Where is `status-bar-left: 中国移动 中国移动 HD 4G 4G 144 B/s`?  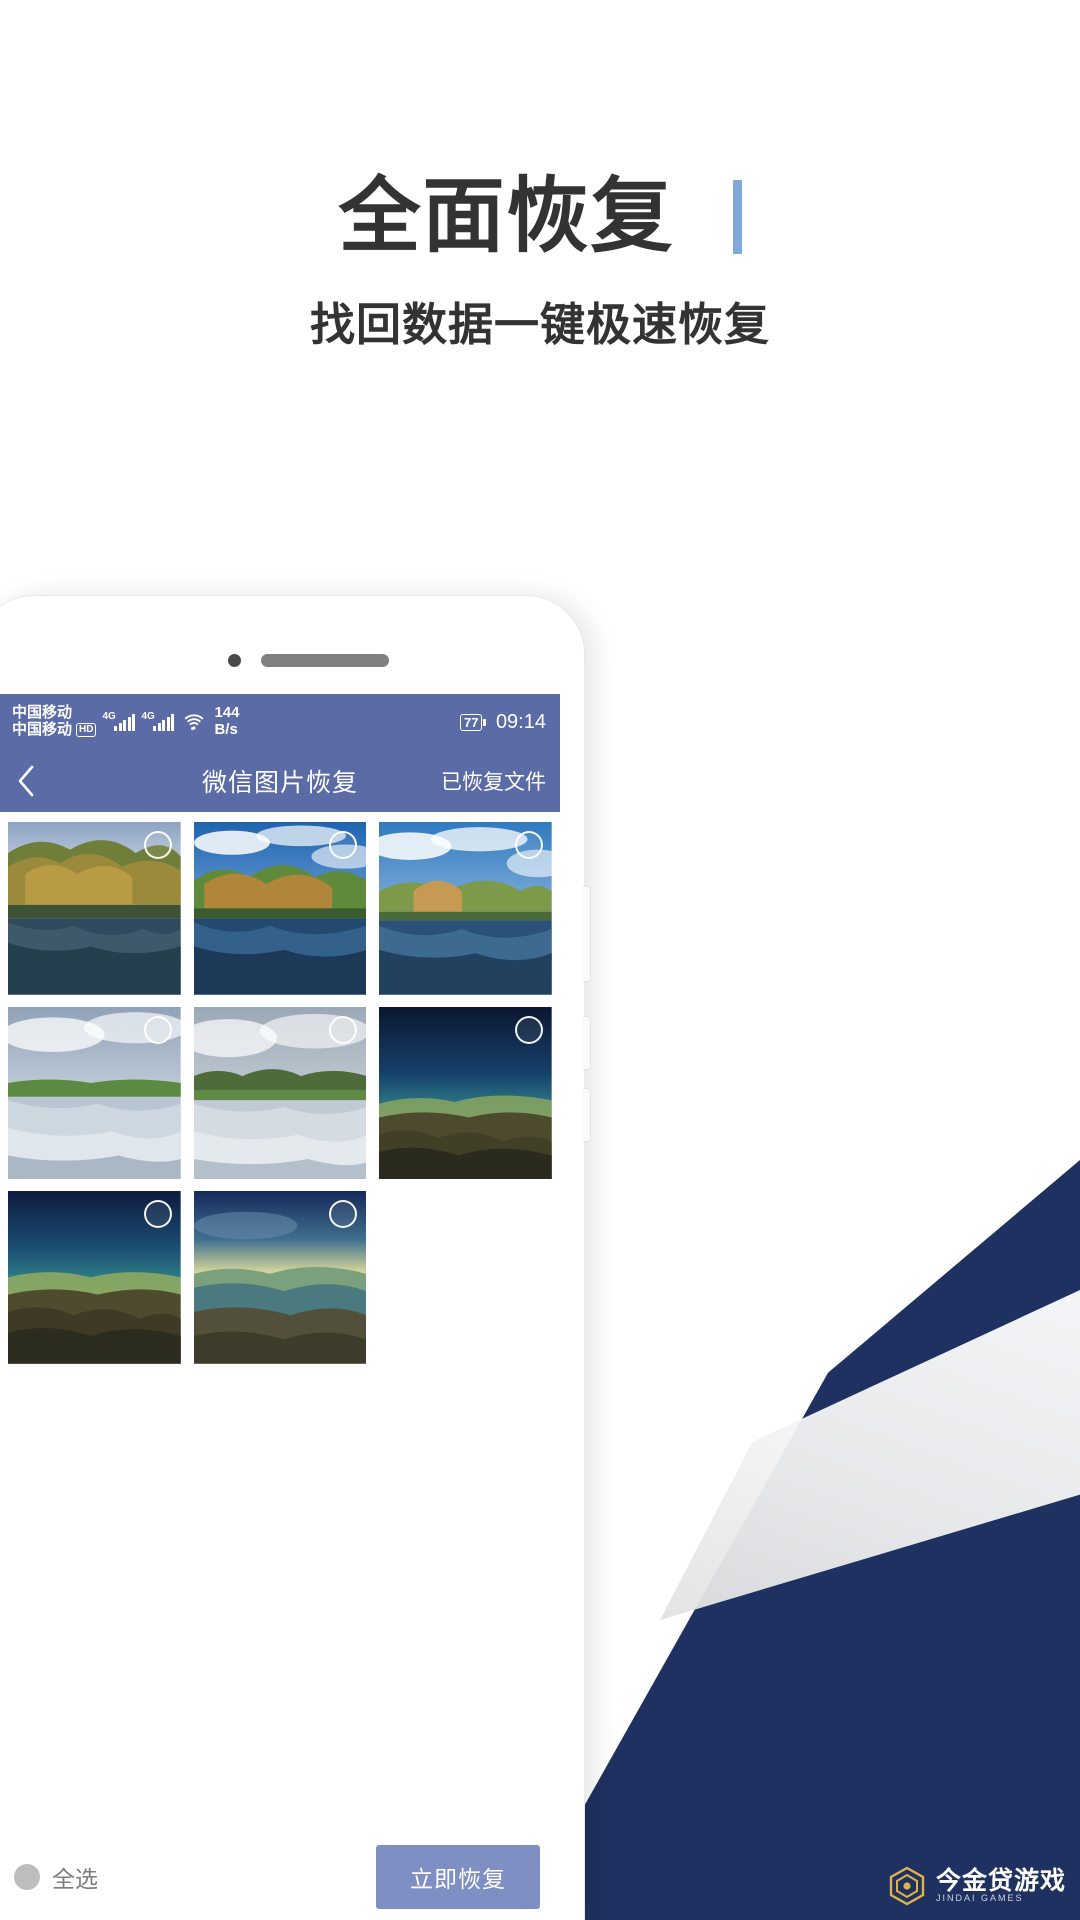 status-bar-left: 中国移动 中国移动 HD 4G 4G 144 B/s is located at coordinates (120, 721).